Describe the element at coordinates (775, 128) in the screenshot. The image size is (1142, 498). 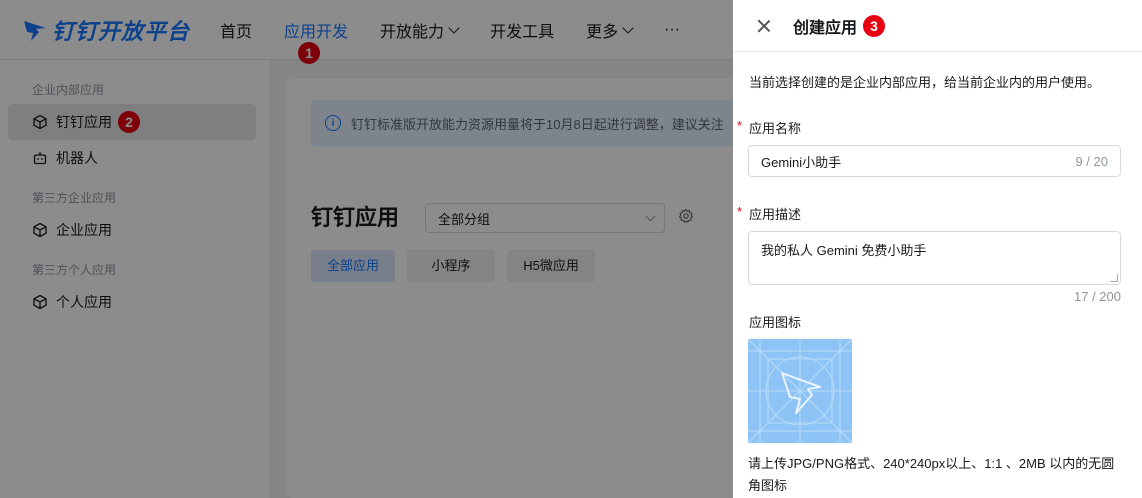
I see `app-name-label-text: 应用名称` at that location.